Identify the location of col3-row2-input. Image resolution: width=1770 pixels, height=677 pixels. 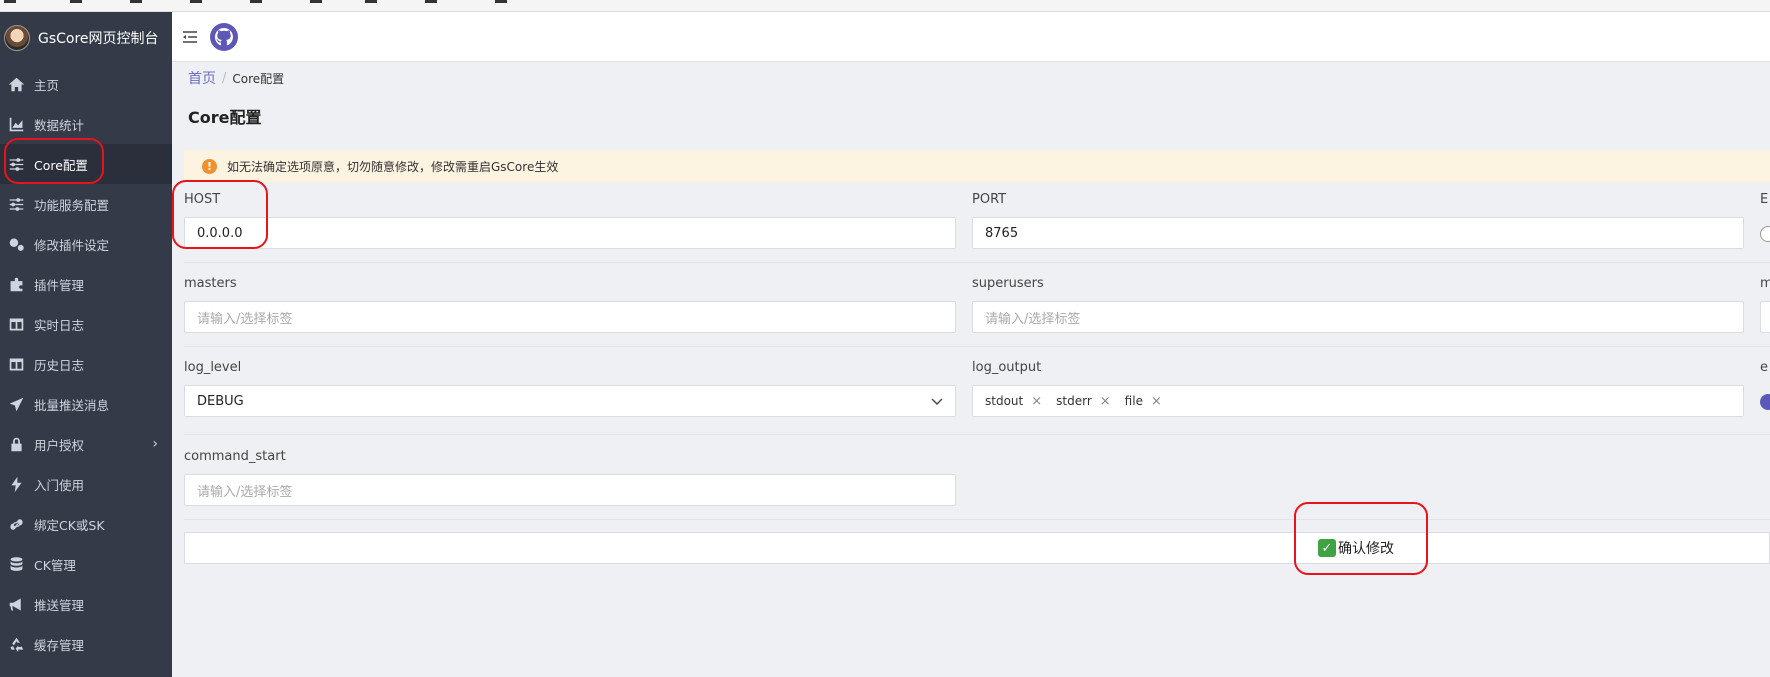
(1765, 317).